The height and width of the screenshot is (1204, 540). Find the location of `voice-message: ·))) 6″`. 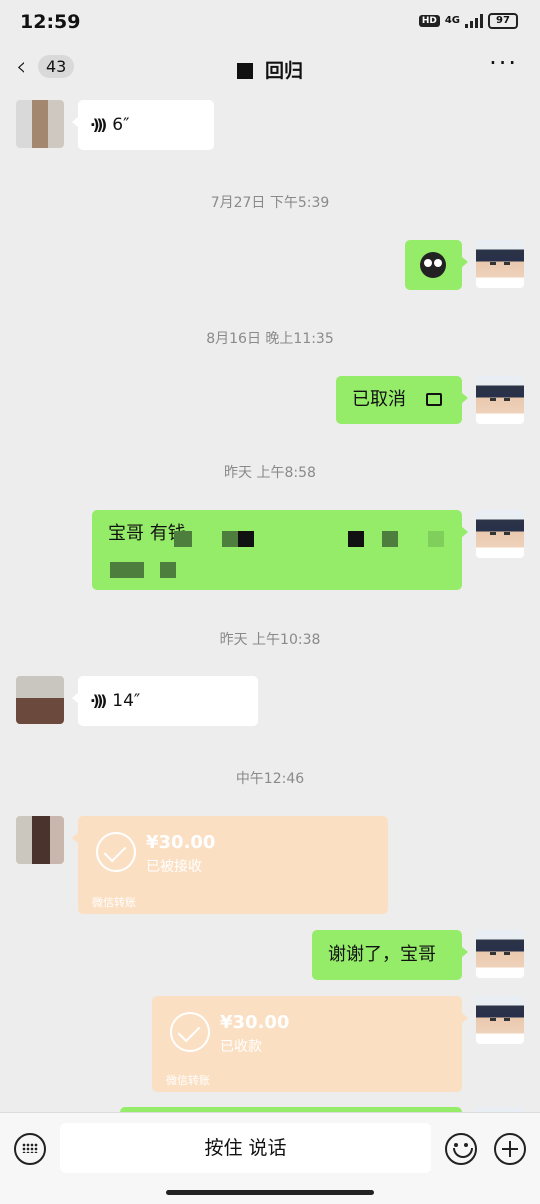

voice-message: ·))) 6″ is located at coordinates (143, 125).